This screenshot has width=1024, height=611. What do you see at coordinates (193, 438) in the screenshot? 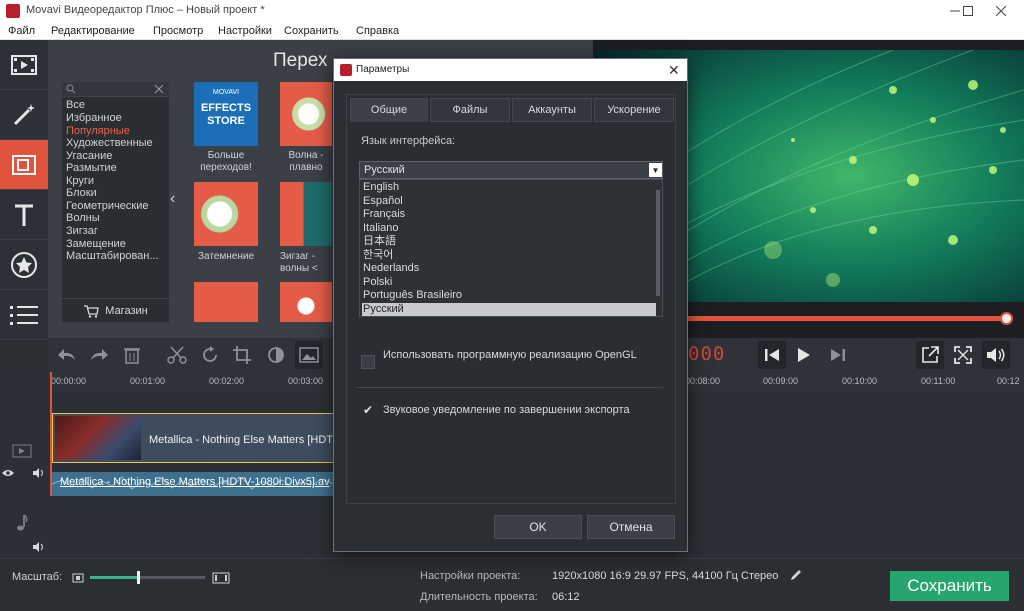
I see `video-clip: Metallica - Nothing Else Matters [HDT` at bounding box center [193, 438].